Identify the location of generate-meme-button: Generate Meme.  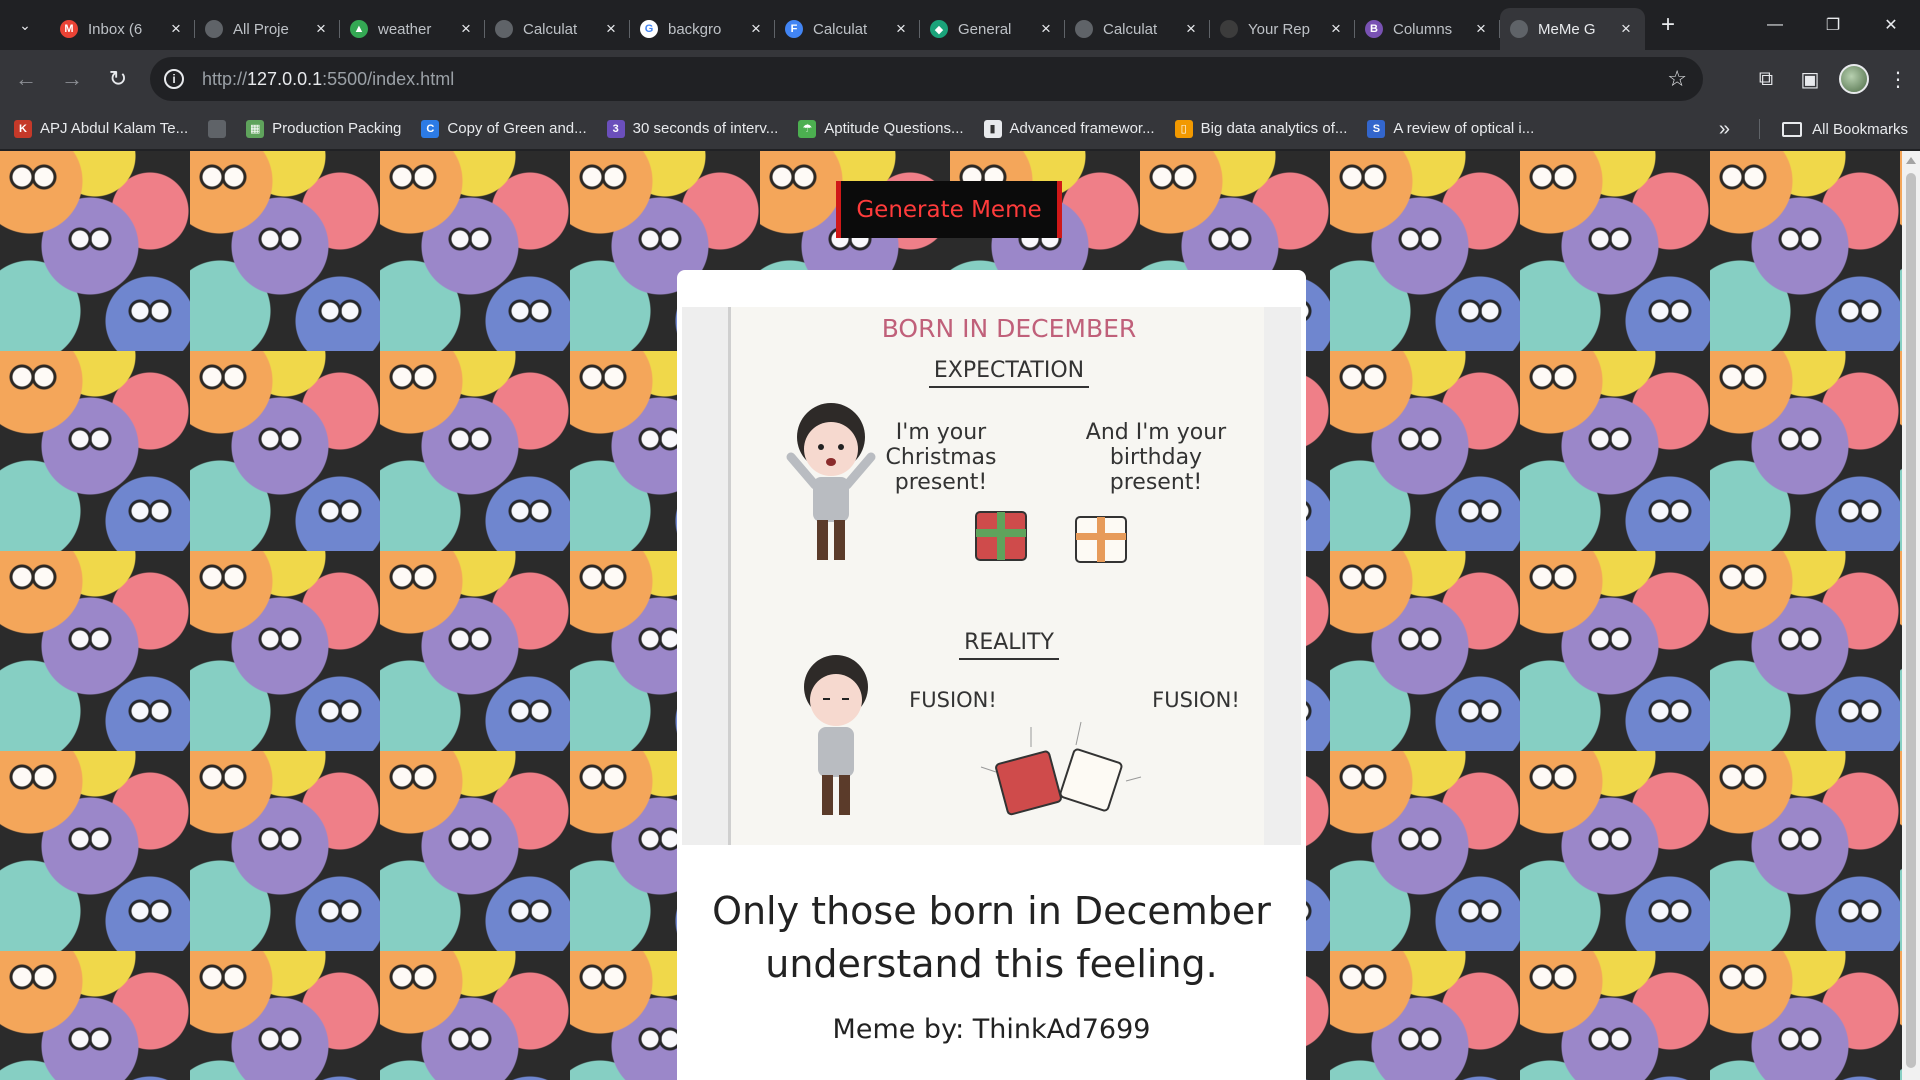
(949, 209).